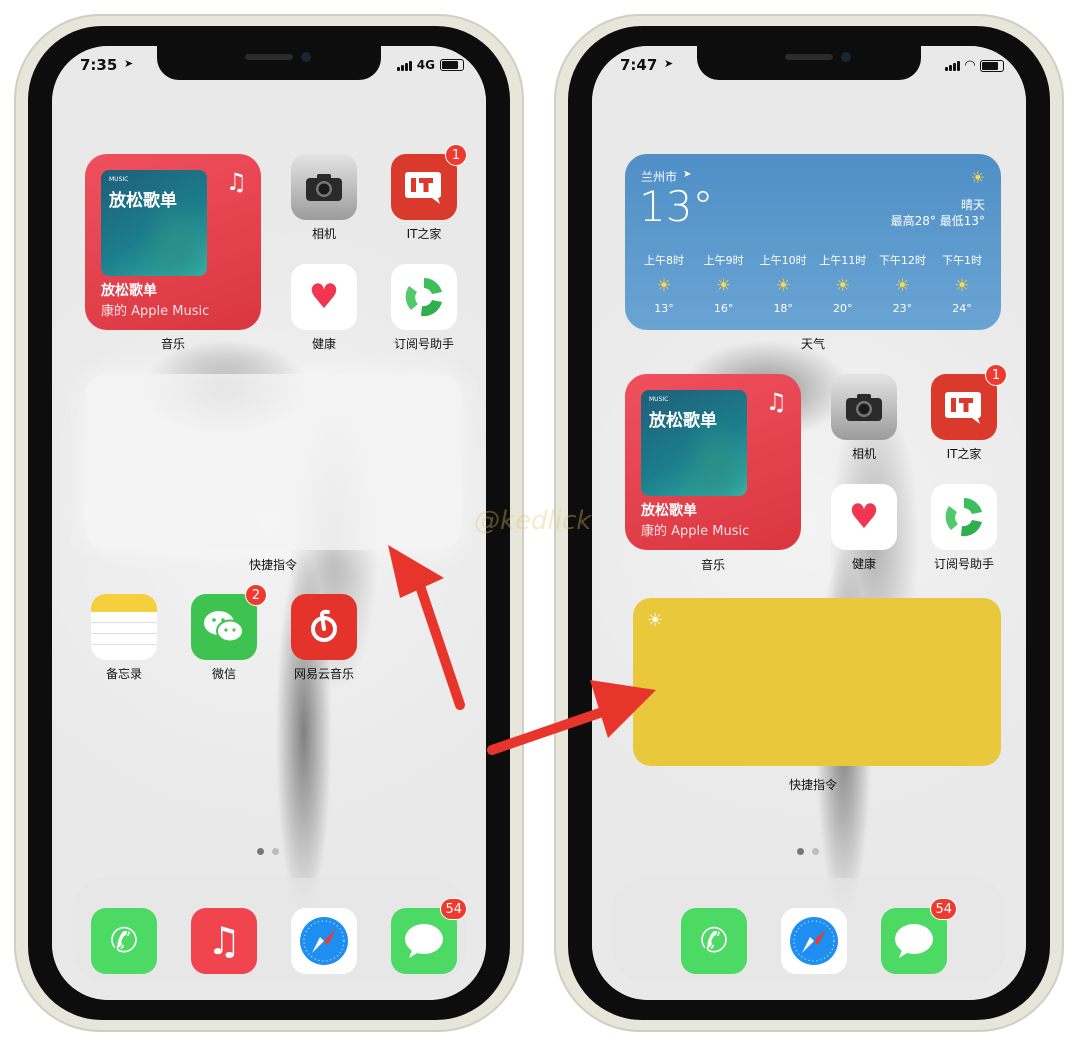 This screenshot has height=1046, width=1080. I want to click on music-note-icon: ♫, so click(236, 182).